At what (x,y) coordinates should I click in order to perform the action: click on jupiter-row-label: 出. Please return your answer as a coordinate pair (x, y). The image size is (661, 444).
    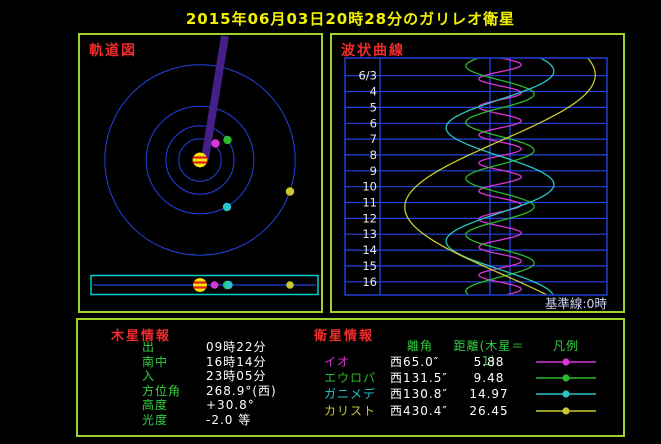
    Looking at the image, I should click on (149, 347).